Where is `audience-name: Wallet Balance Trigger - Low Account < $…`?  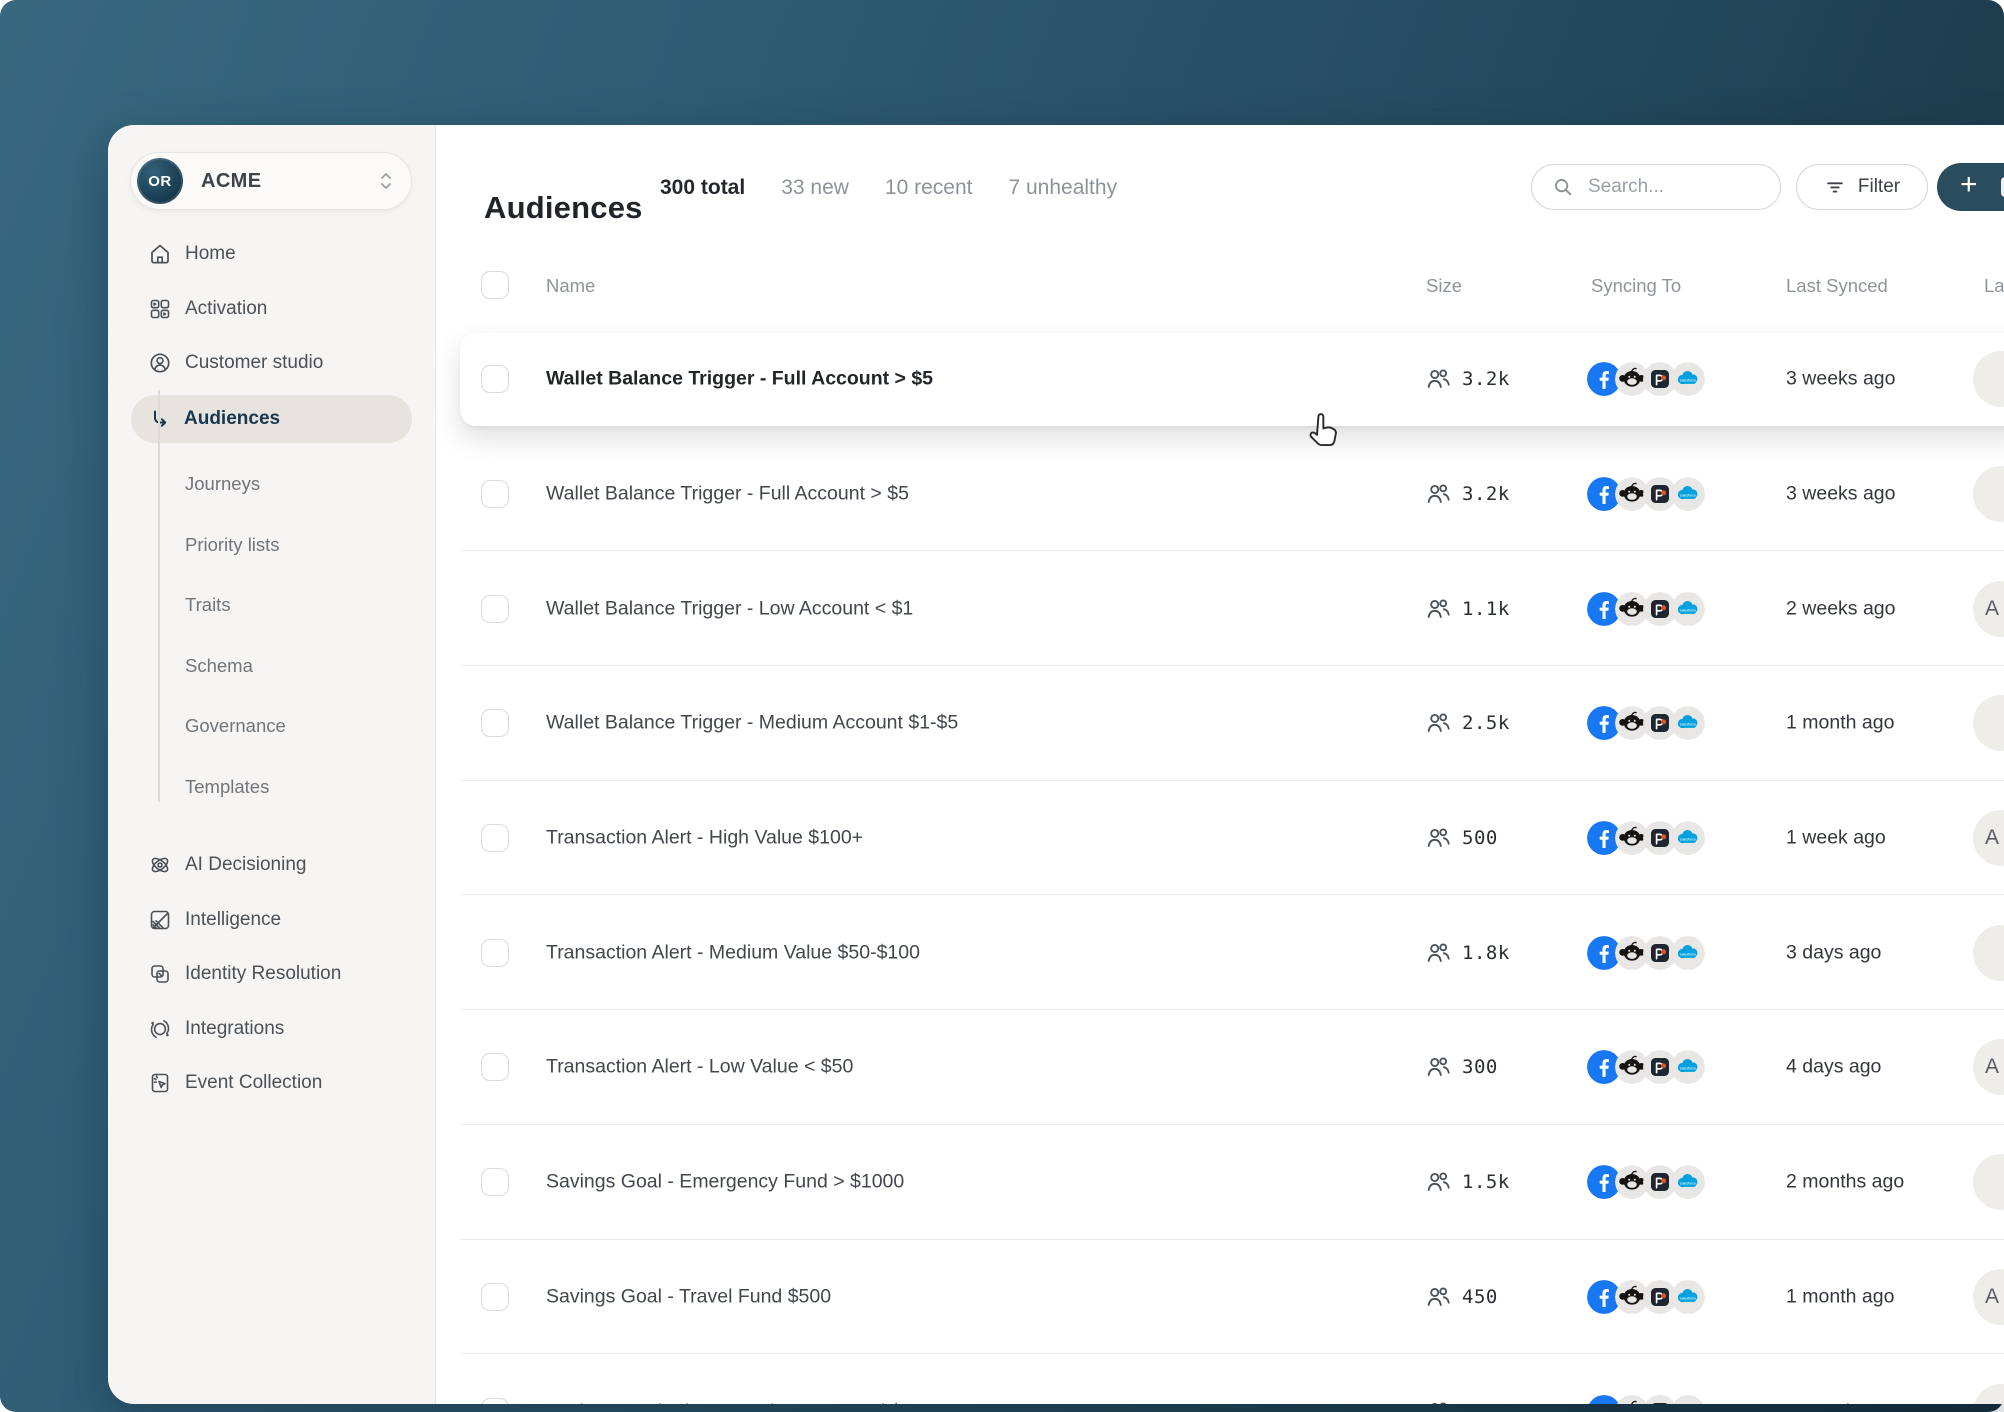 audience-name: Wallet Balance Trigger - Low Account < $… is located at coordinates (730, 608).